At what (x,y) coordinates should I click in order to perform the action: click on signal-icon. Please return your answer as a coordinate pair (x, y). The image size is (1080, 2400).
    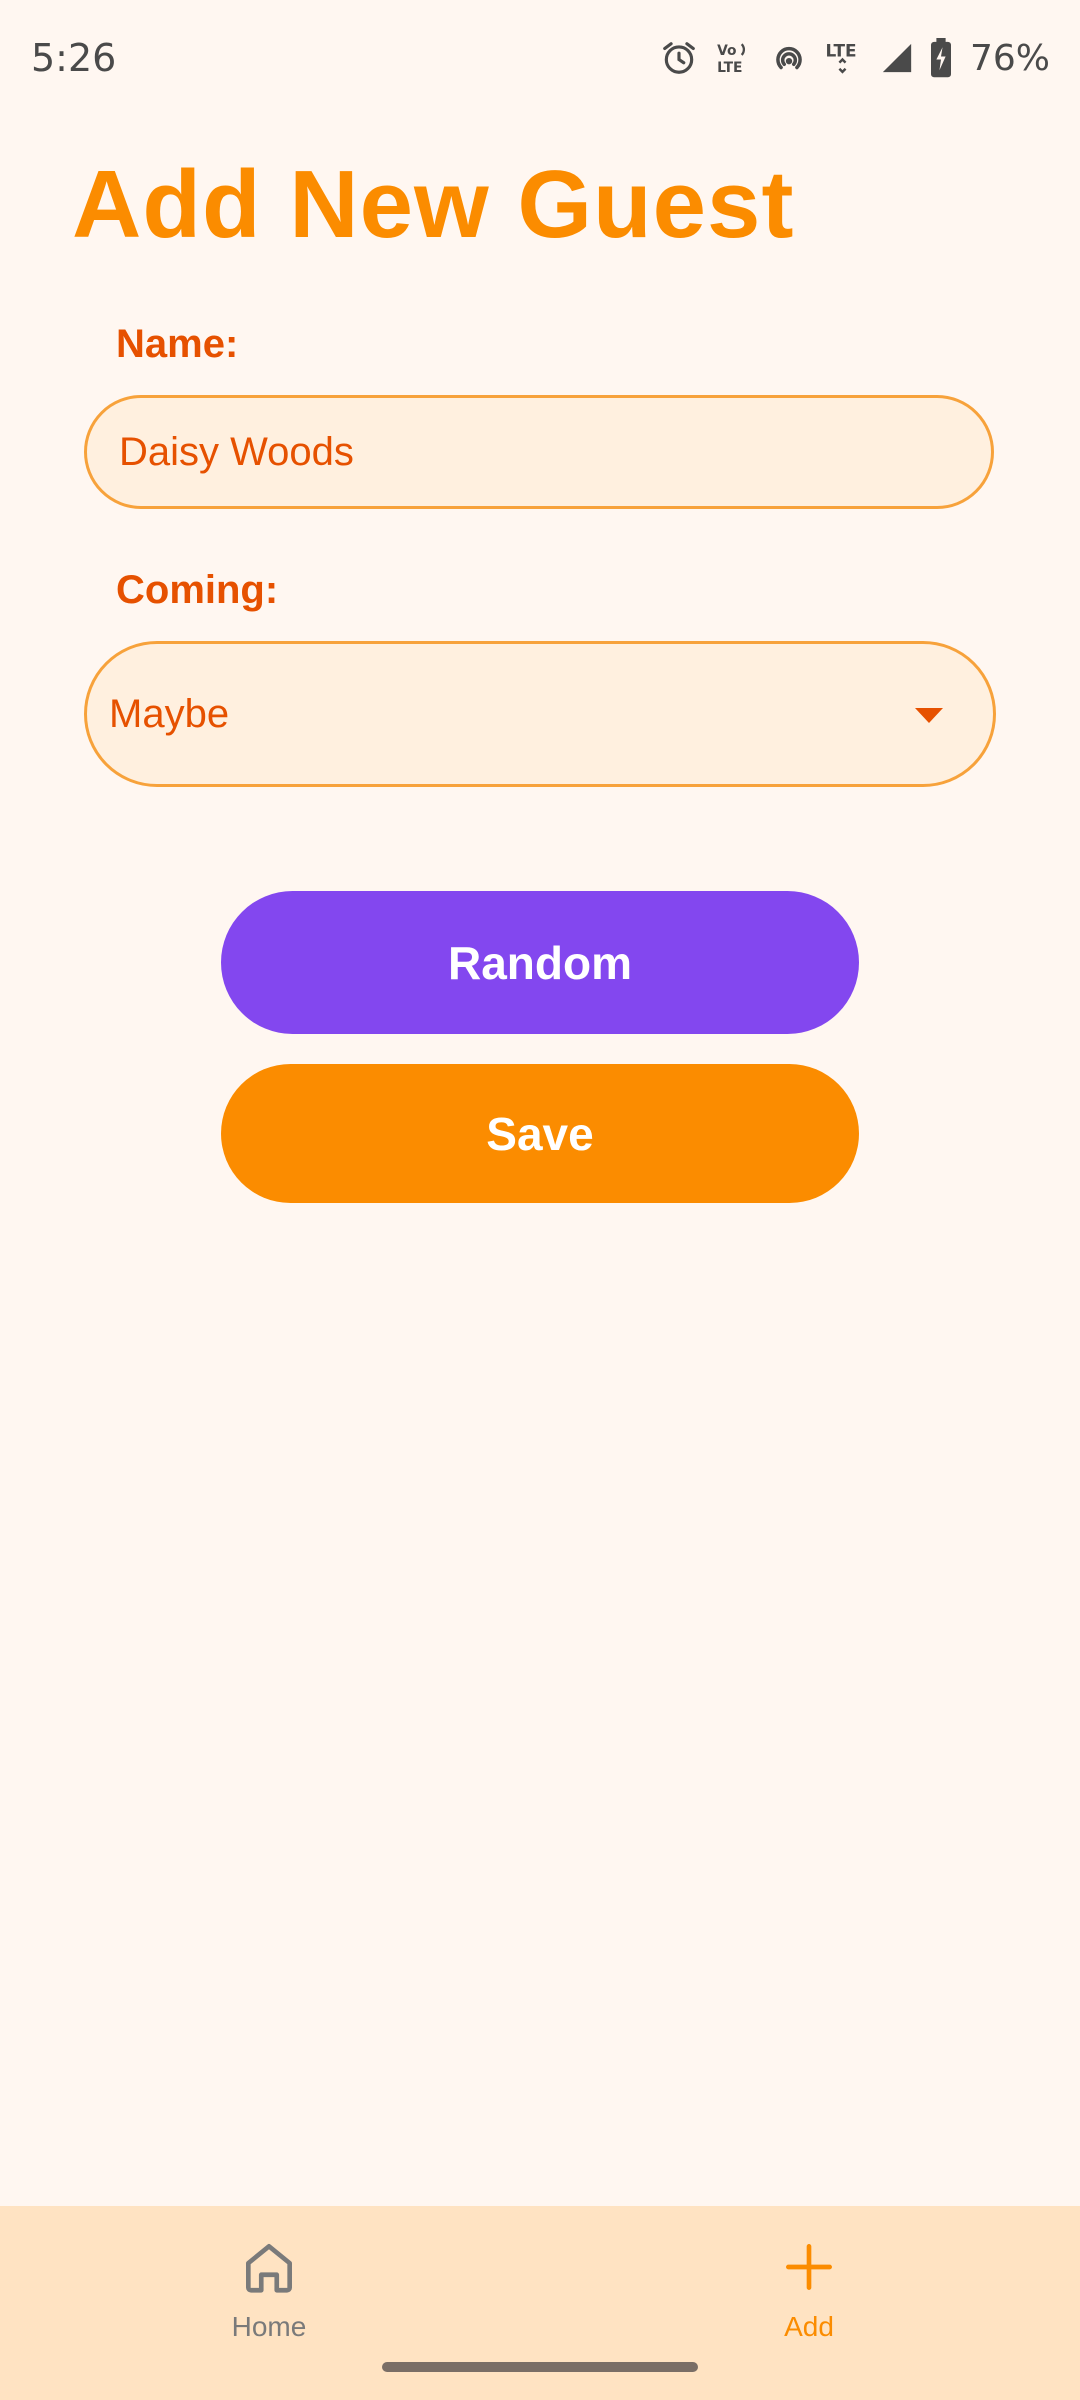
    Looking at the image, I should click on (897, 58).